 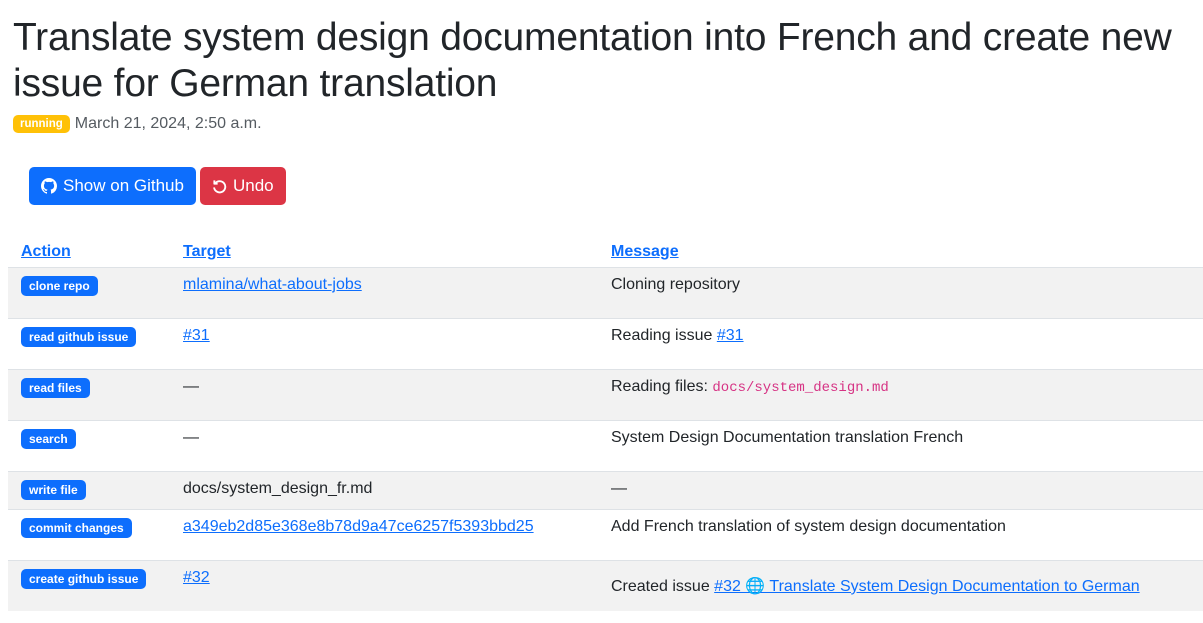 What do you see at coordinates (900, 490) in the screenshot?
I see `message-text: —` at bounding box center [900, 490].